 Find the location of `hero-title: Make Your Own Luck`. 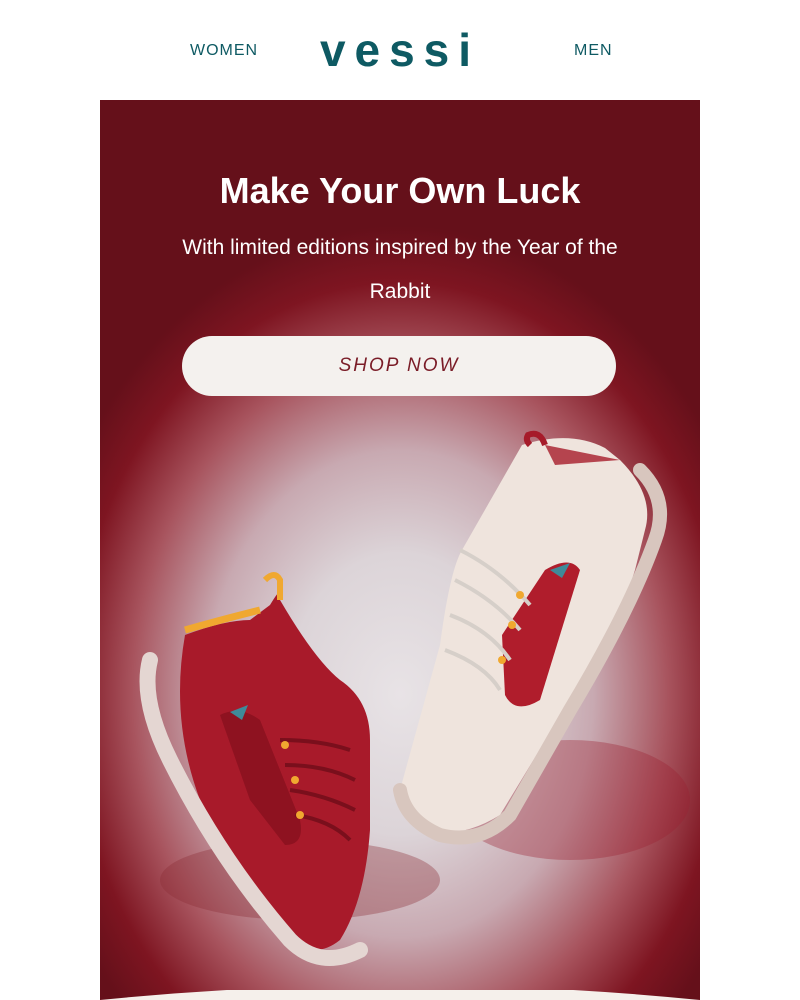

hero-title: Make Your Own Luck is located at coordinates (400, 190).